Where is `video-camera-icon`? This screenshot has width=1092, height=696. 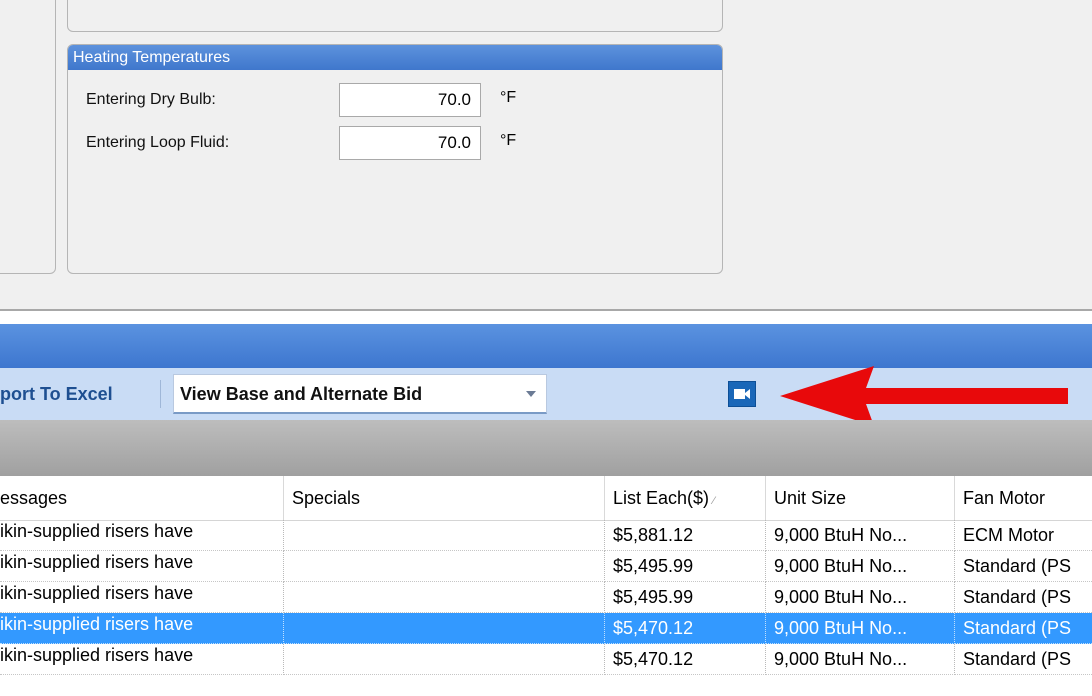
video-camera-icon is located at coordinates (742, 394).